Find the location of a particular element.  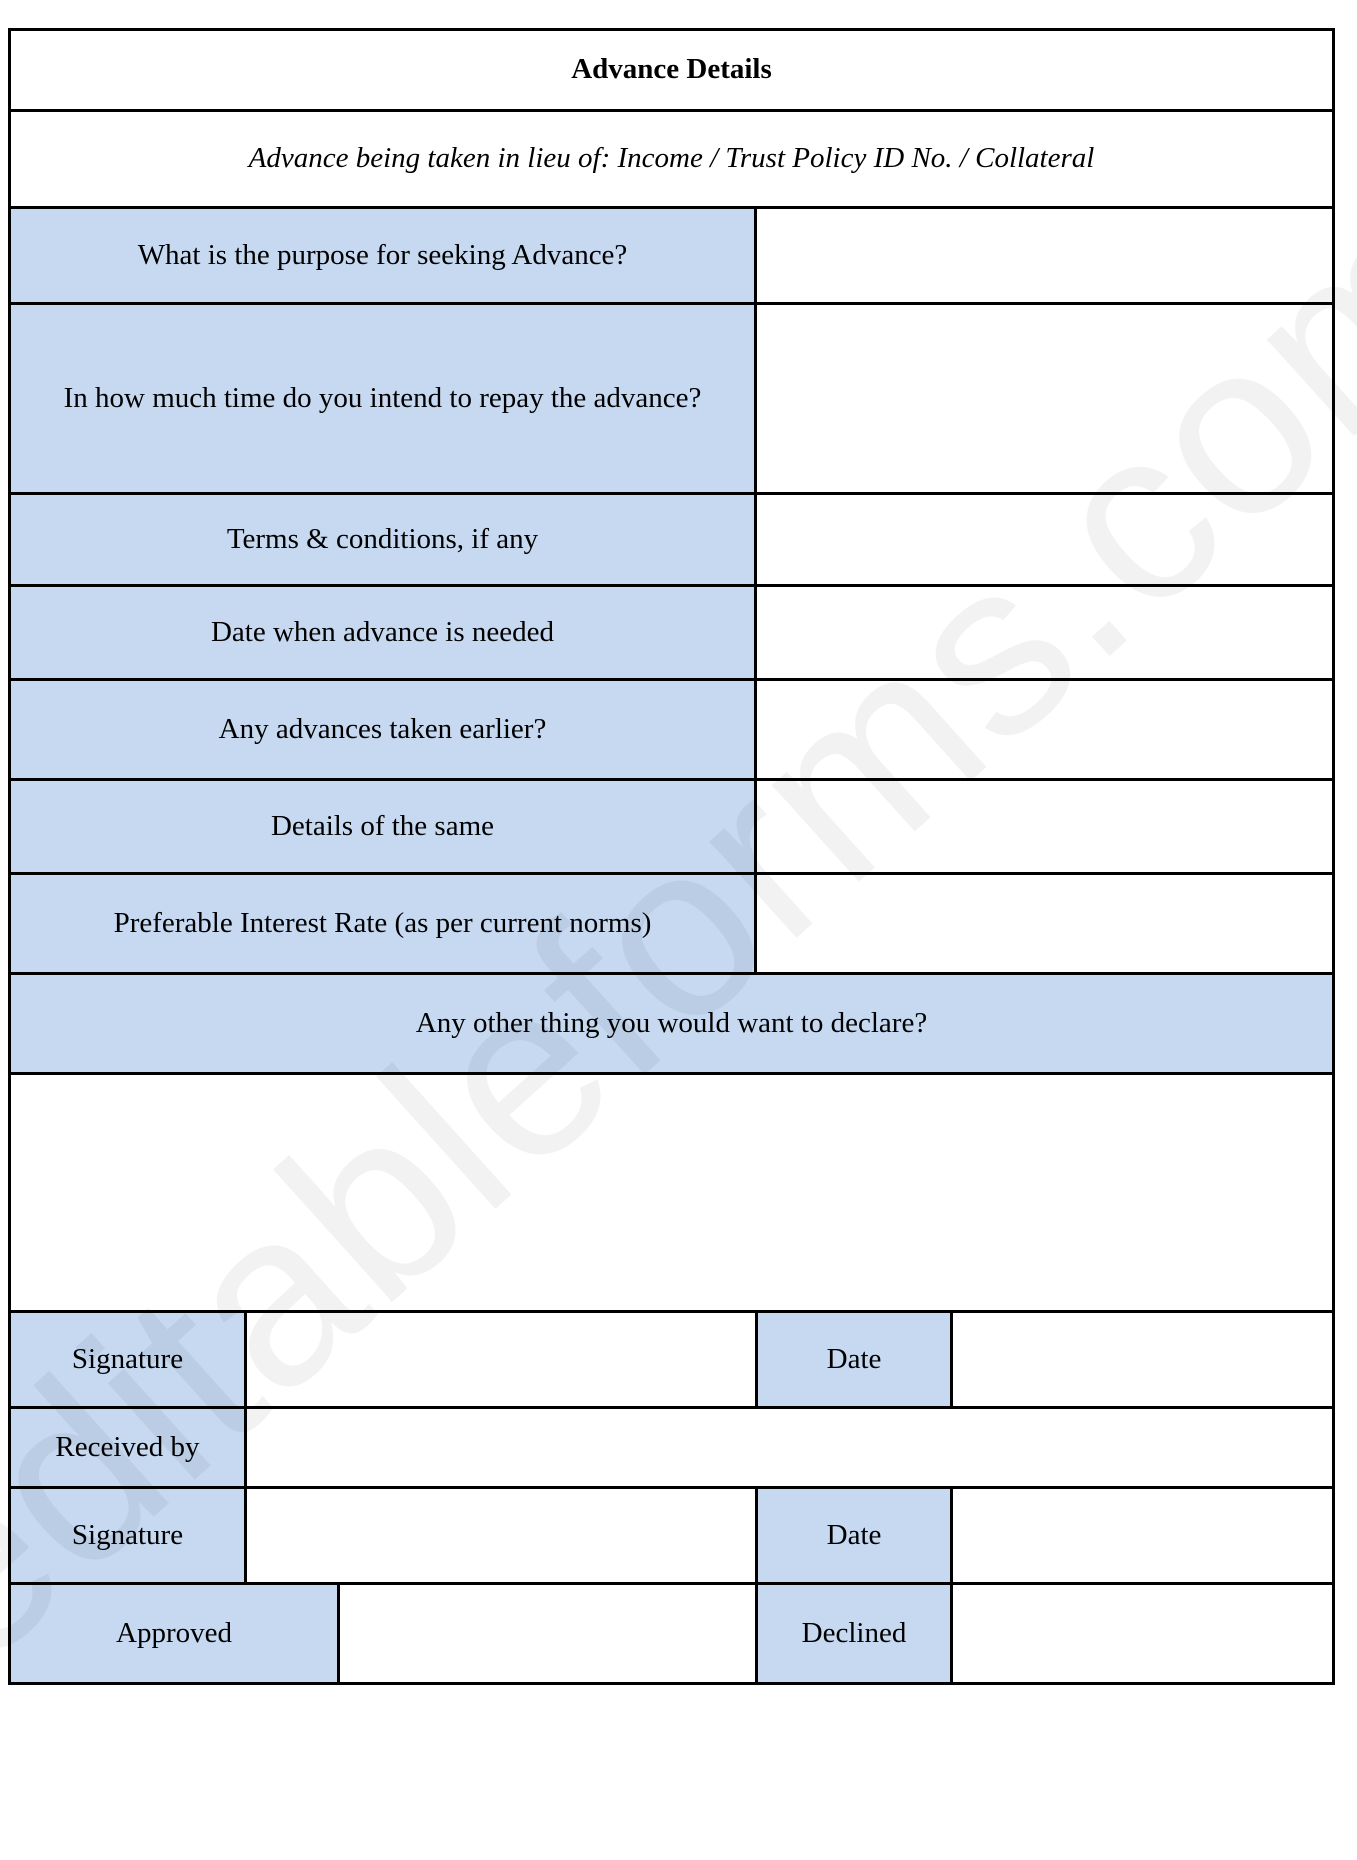

input-interest-rate is located at coordinates (1044, 923).